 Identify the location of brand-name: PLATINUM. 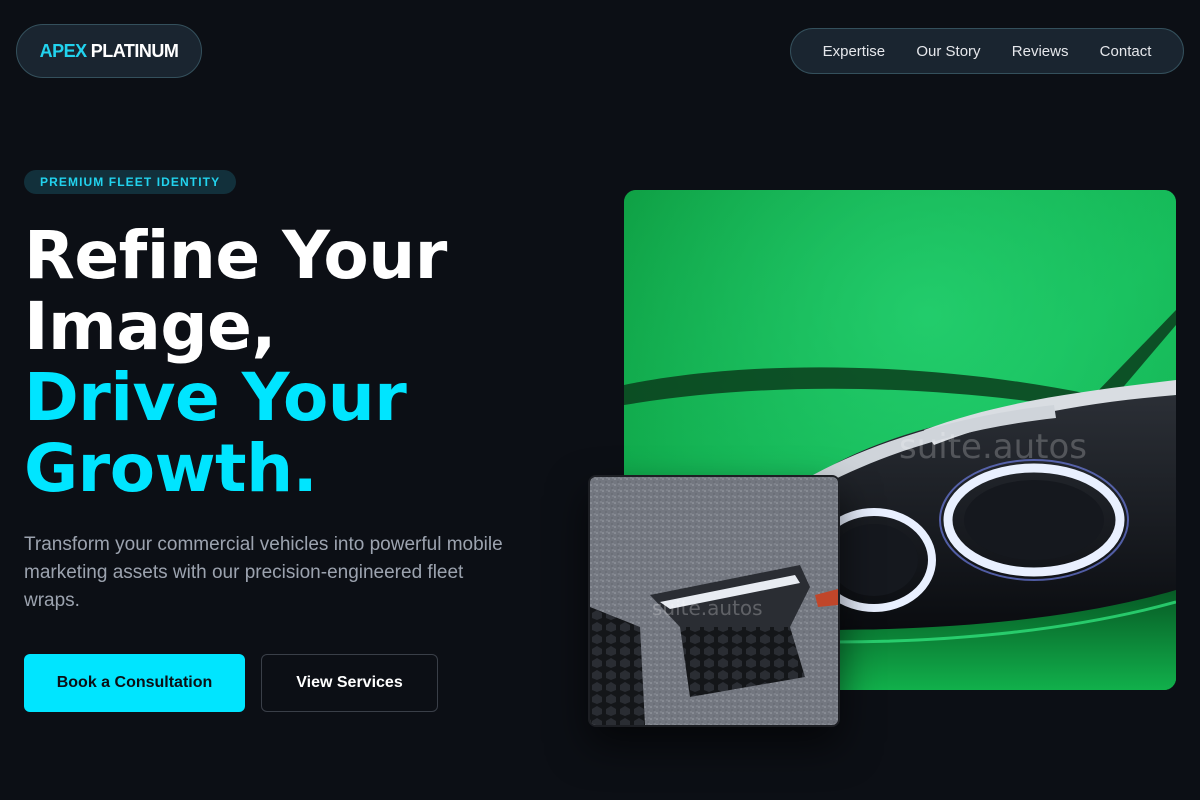
(134, 50).